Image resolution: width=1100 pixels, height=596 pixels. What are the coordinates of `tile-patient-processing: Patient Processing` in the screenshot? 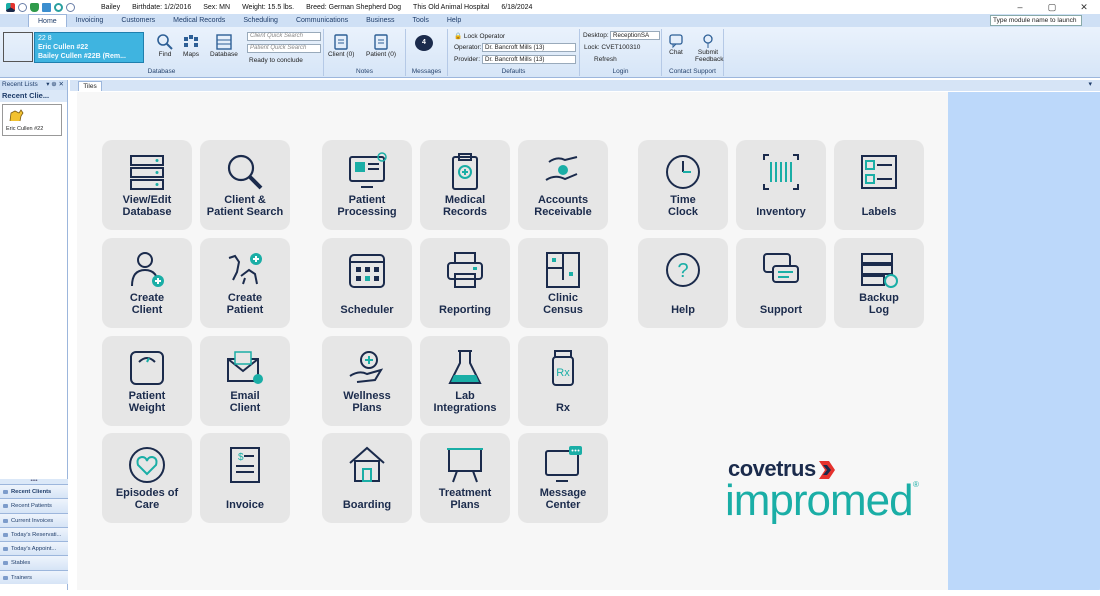 It's located at (367, 185).